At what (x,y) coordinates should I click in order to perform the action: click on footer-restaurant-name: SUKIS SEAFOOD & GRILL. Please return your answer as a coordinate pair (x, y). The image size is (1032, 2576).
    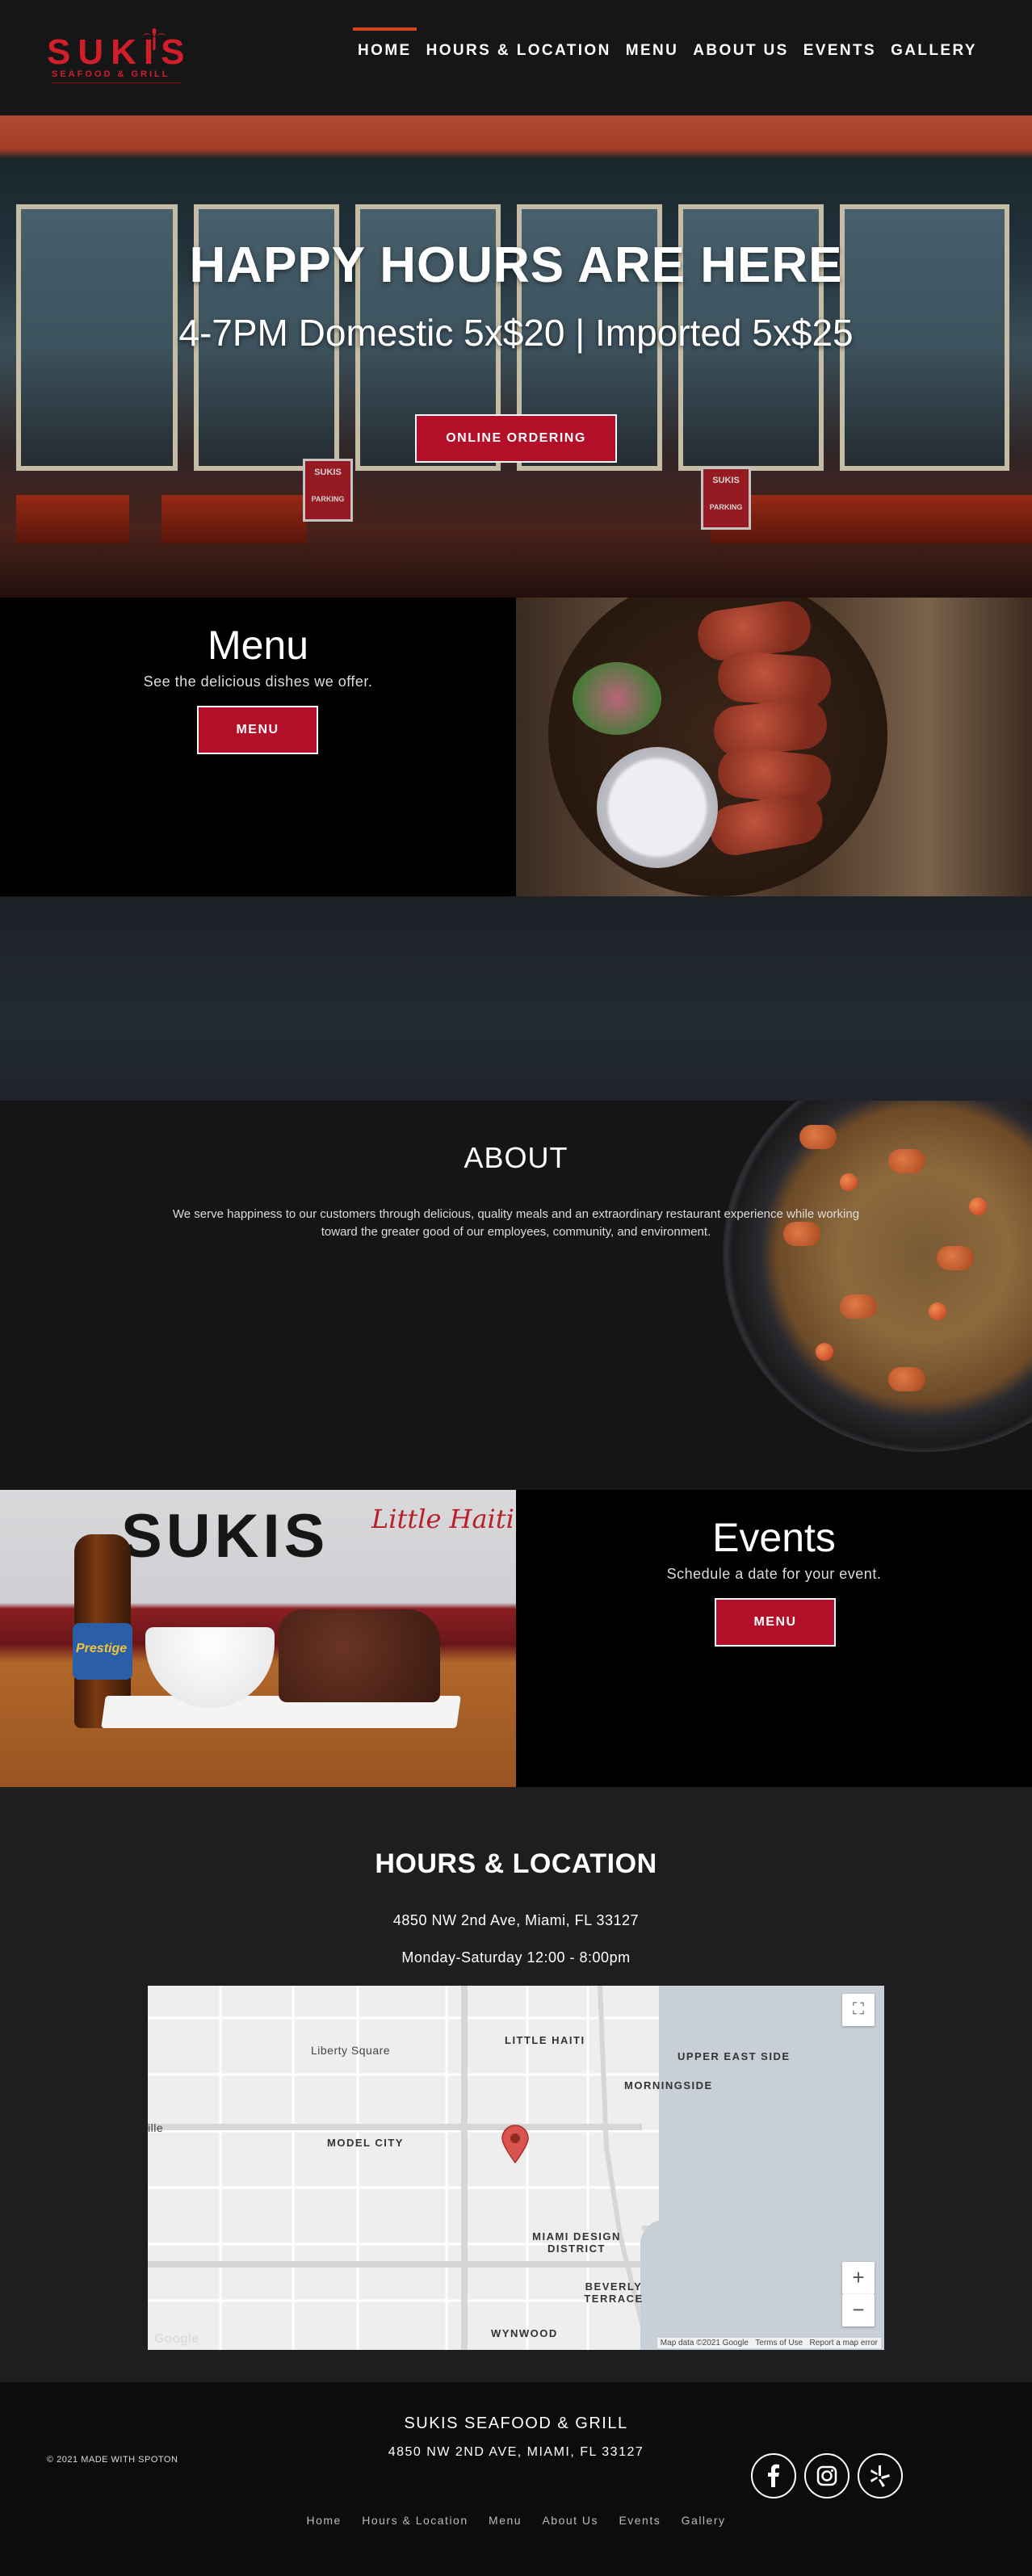
    Looking at the image, I should click on (516, 2423).